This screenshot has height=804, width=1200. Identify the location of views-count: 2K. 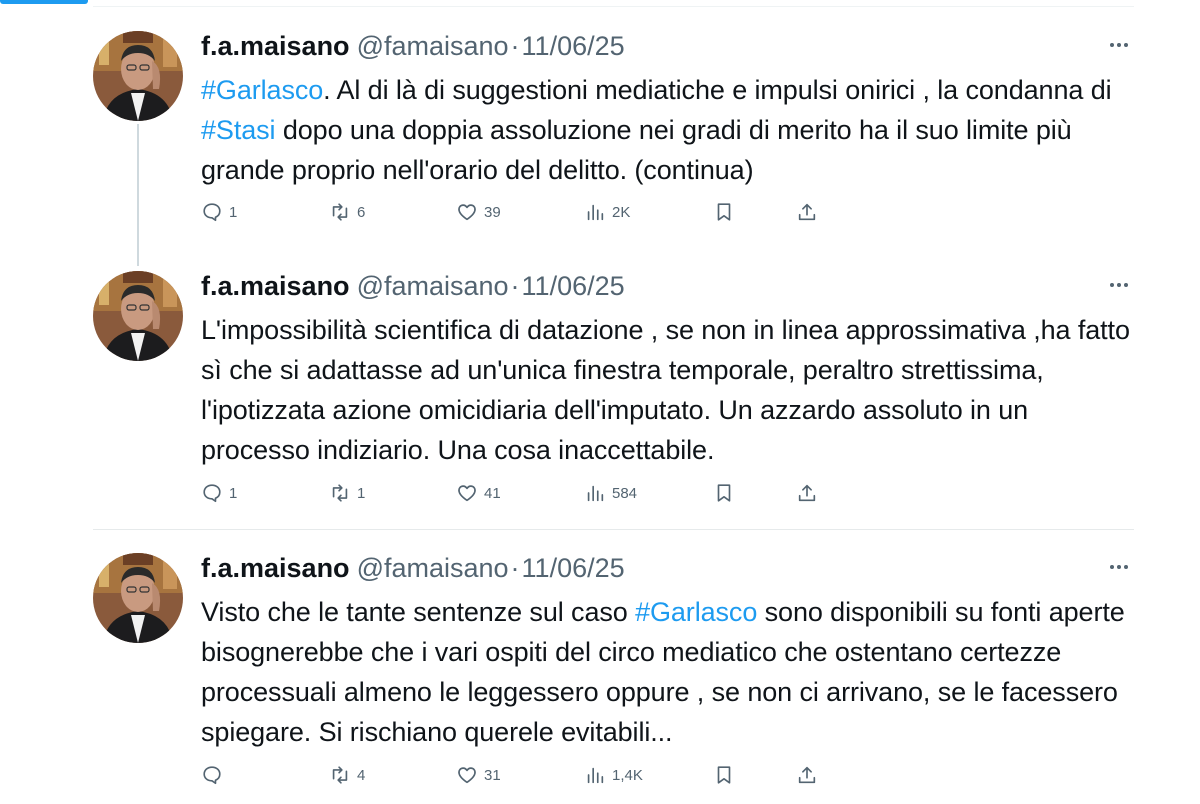
(621, 212).